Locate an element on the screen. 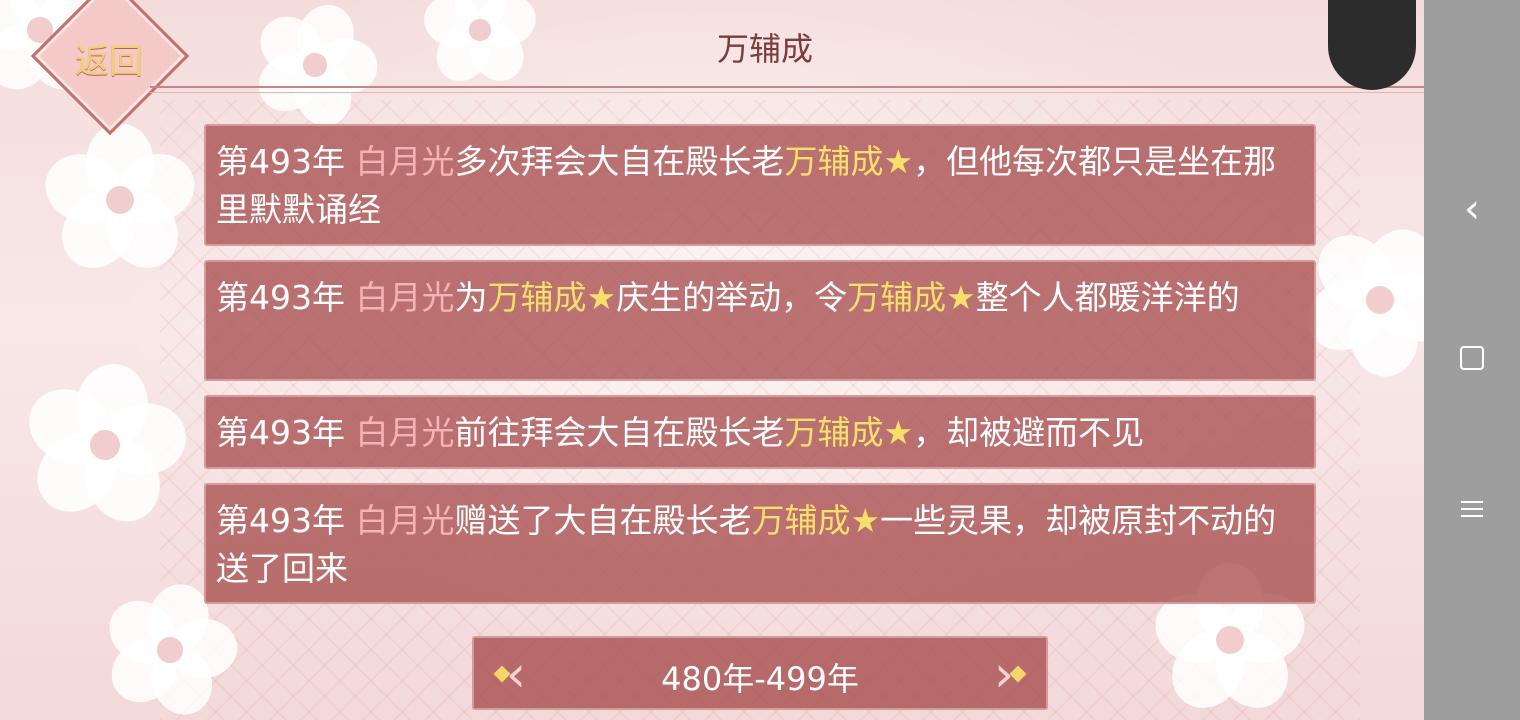 This screenshot has height=720, width=1520. overlay-circle is located at coordinates (1372, 45).